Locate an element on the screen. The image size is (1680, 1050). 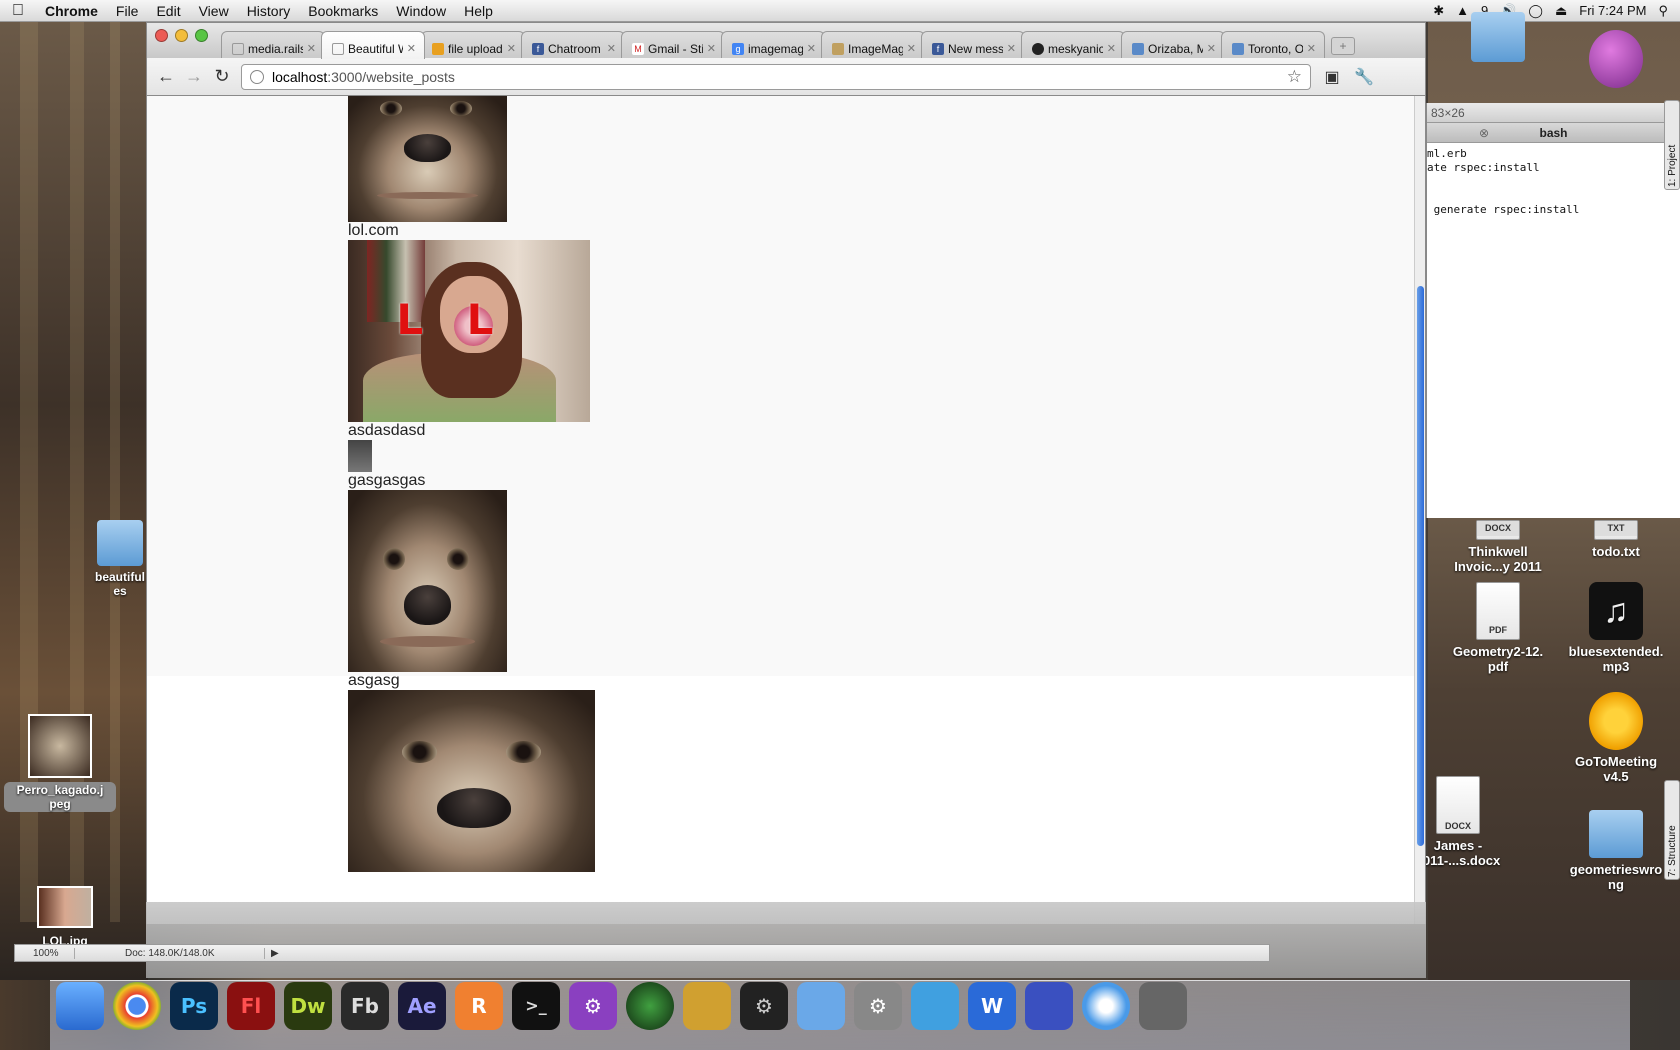
folder-icon is located at coordinates (1498, 37).